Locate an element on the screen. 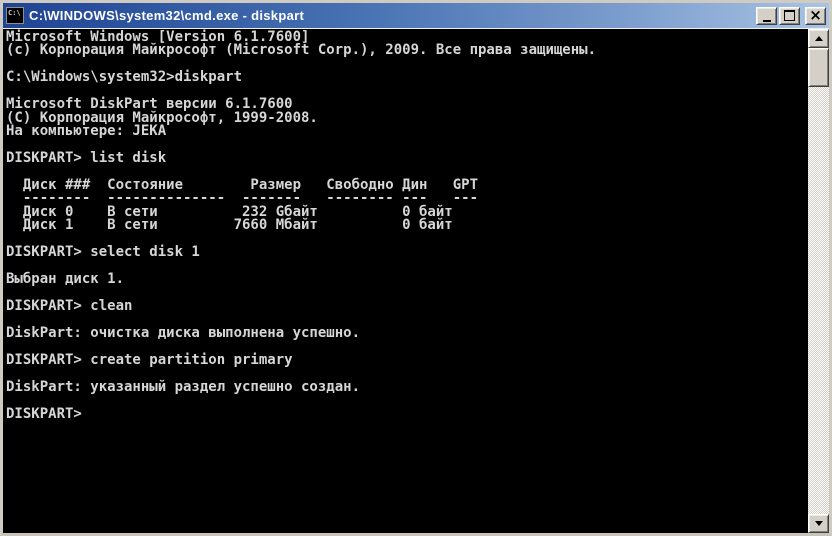 This screenshot has height=536, width=832. minimize-button is located at coordinates (766, 15).